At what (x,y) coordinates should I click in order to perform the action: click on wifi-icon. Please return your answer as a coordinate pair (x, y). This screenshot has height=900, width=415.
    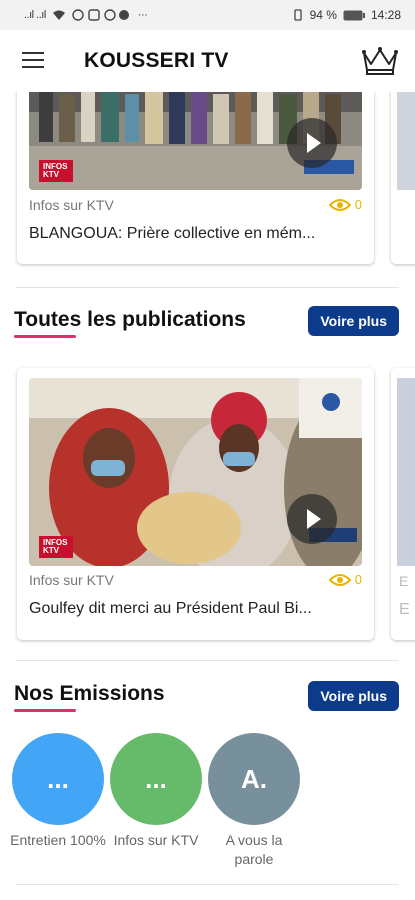
    Looking at the image, I should click on (58, 15).